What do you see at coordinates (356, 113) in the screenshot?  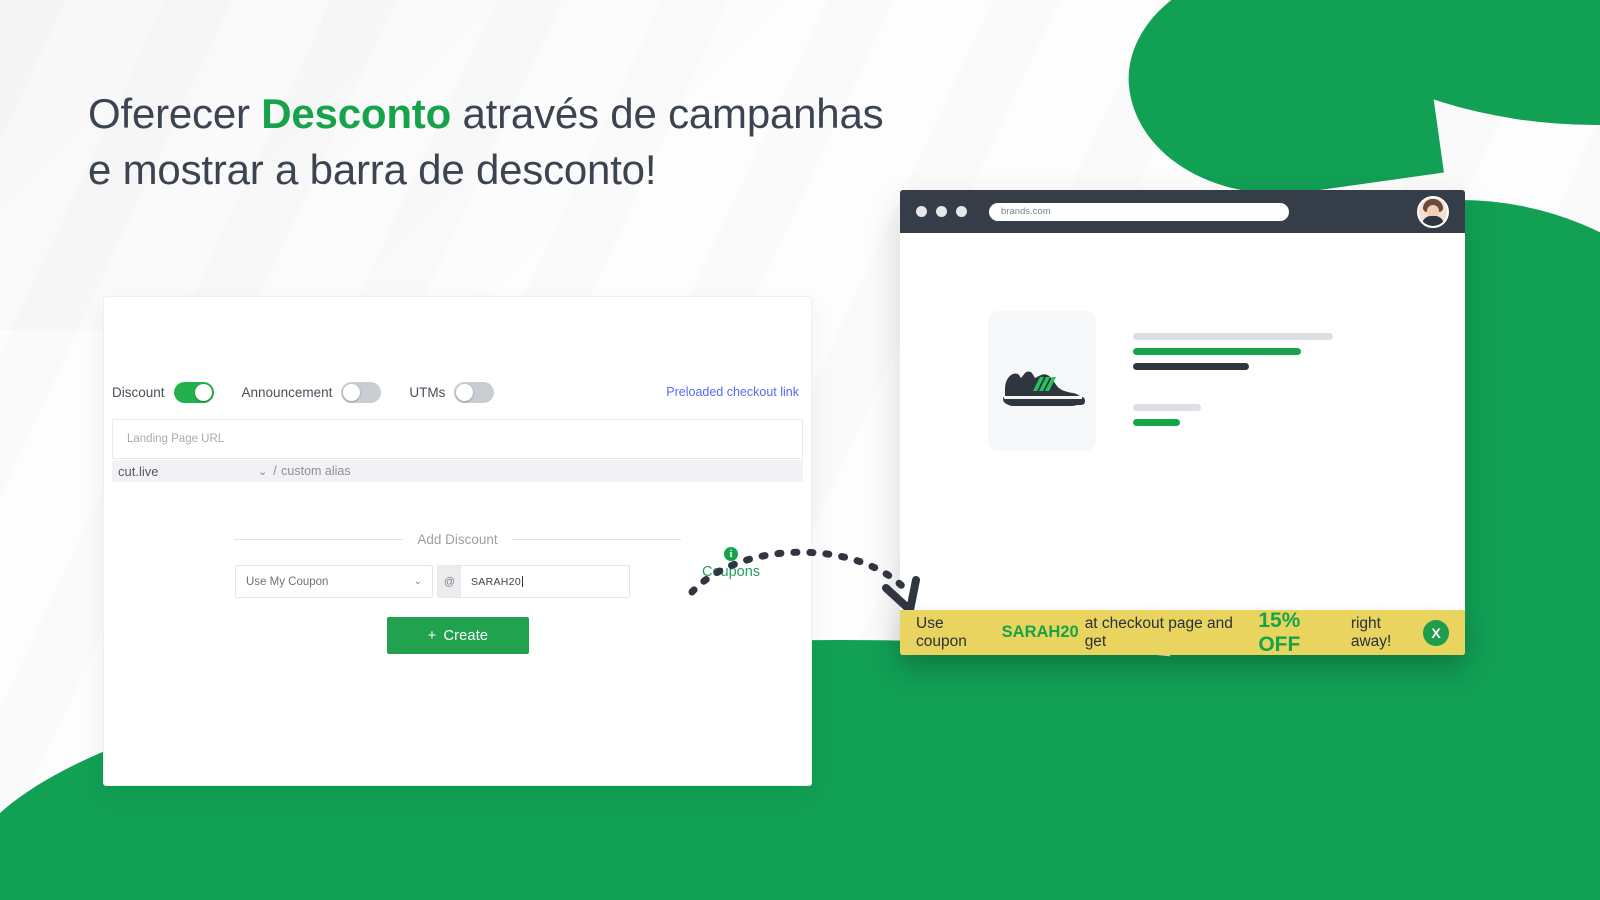 I see `headline-accent-word: Desconto` at bounding box center [356, 113].